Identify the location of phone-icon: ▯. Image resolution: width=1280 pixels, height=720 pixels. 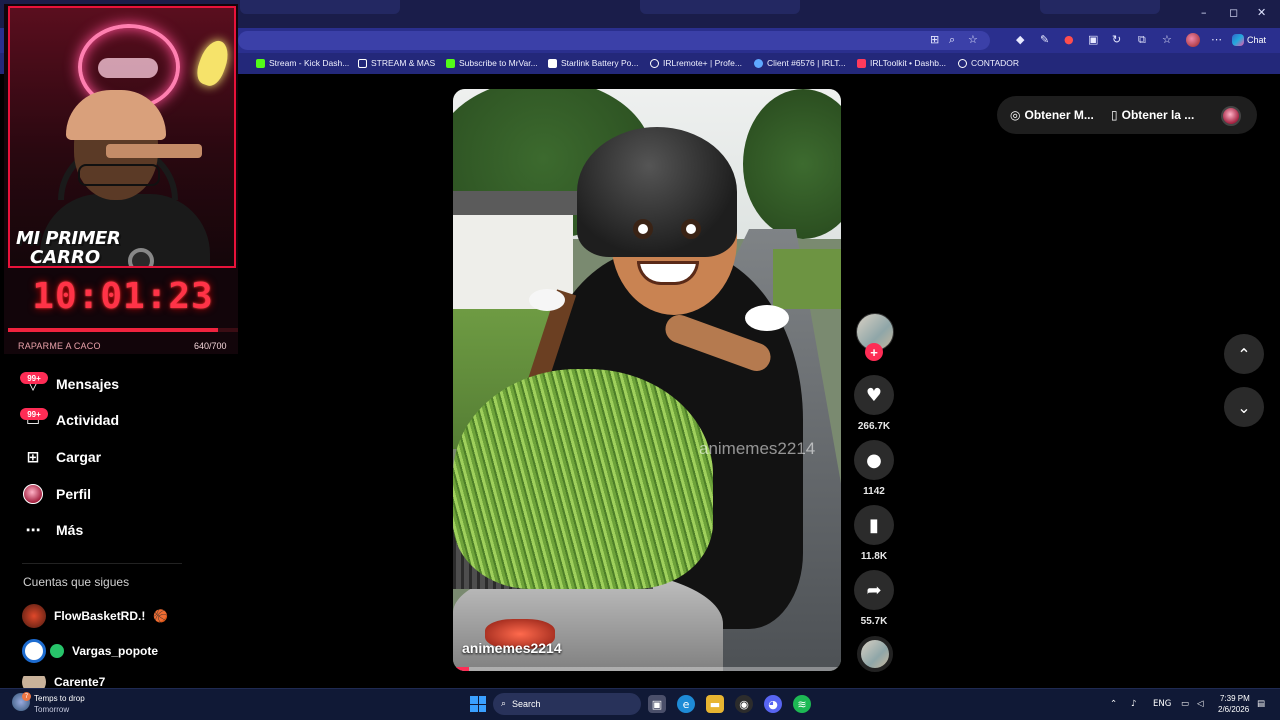
(1114, 115).